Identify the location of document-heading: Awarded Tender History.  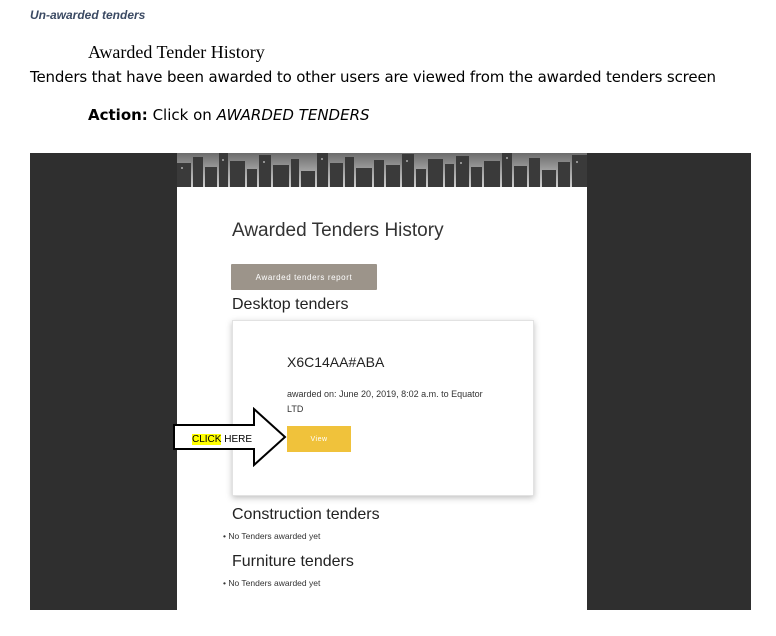
(176, 52).